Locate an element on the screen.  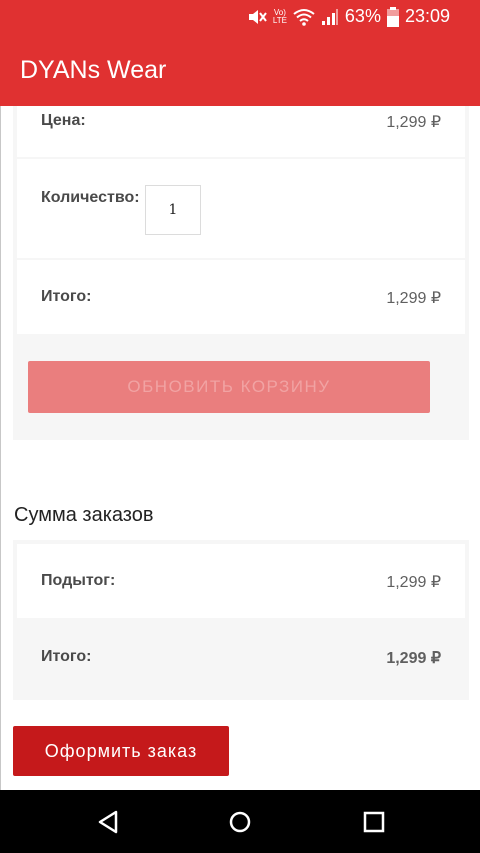
navigation-bar is located at coordinates (240, 821).